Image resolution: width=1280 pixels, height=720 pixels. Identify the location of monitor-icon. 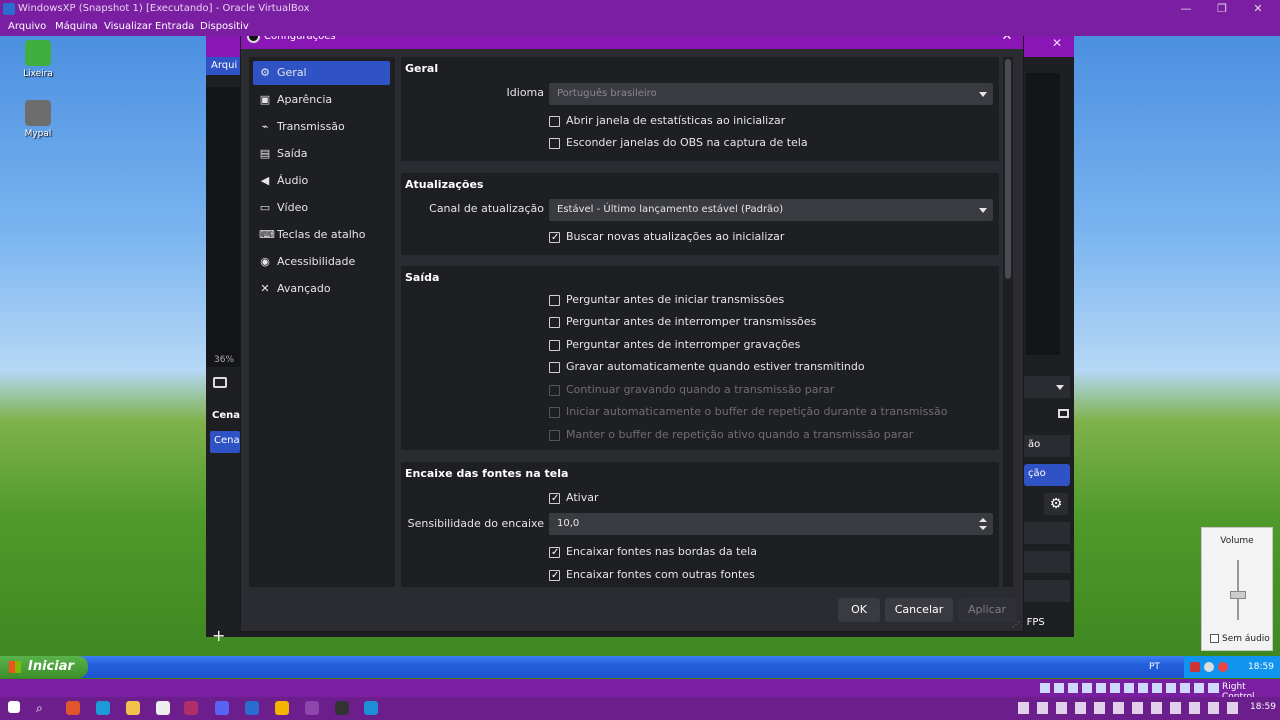
(220, 382).